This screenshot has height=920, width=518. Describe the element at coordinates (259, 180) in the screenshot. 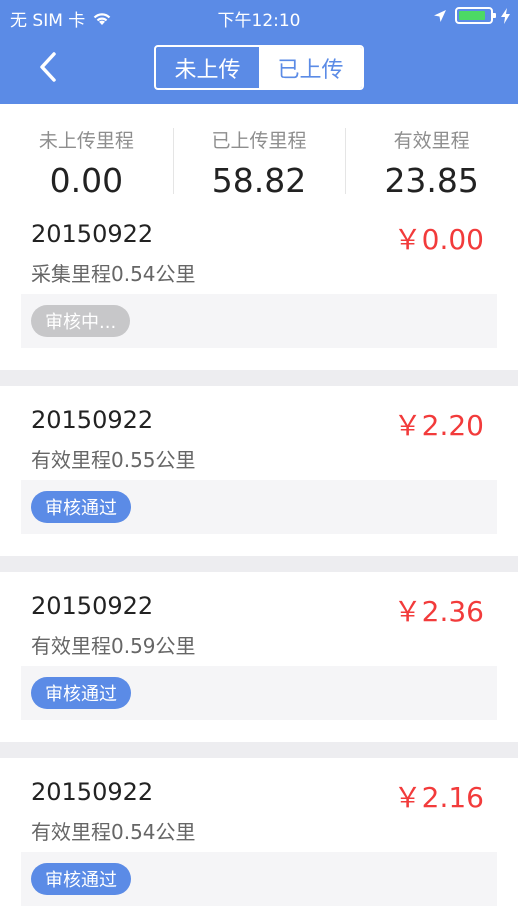

I see `summary-value: 58.82` at that location.